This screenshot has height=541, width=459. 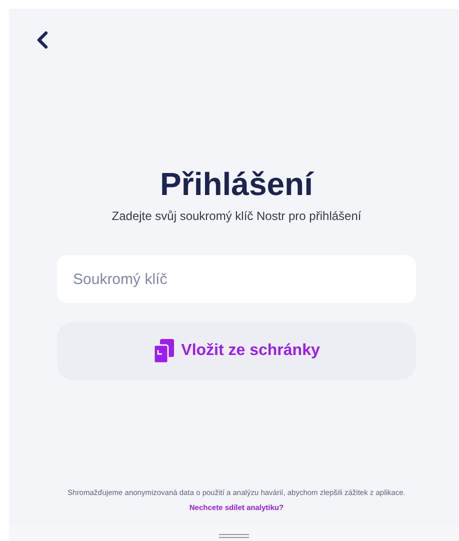 I want to click on page-title: Přihlášení, so click(x=236, y=184).